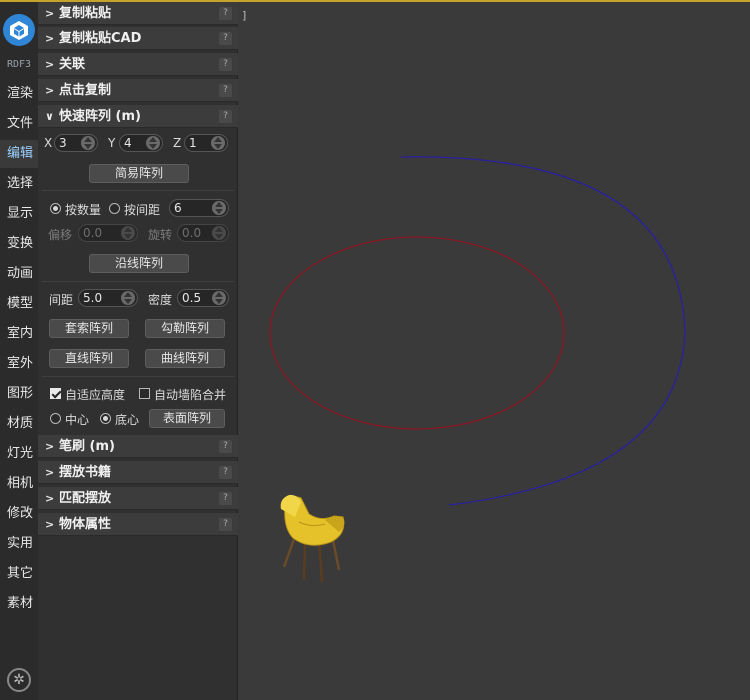  I want to click on spacing-value: 6, so click(178, 208).